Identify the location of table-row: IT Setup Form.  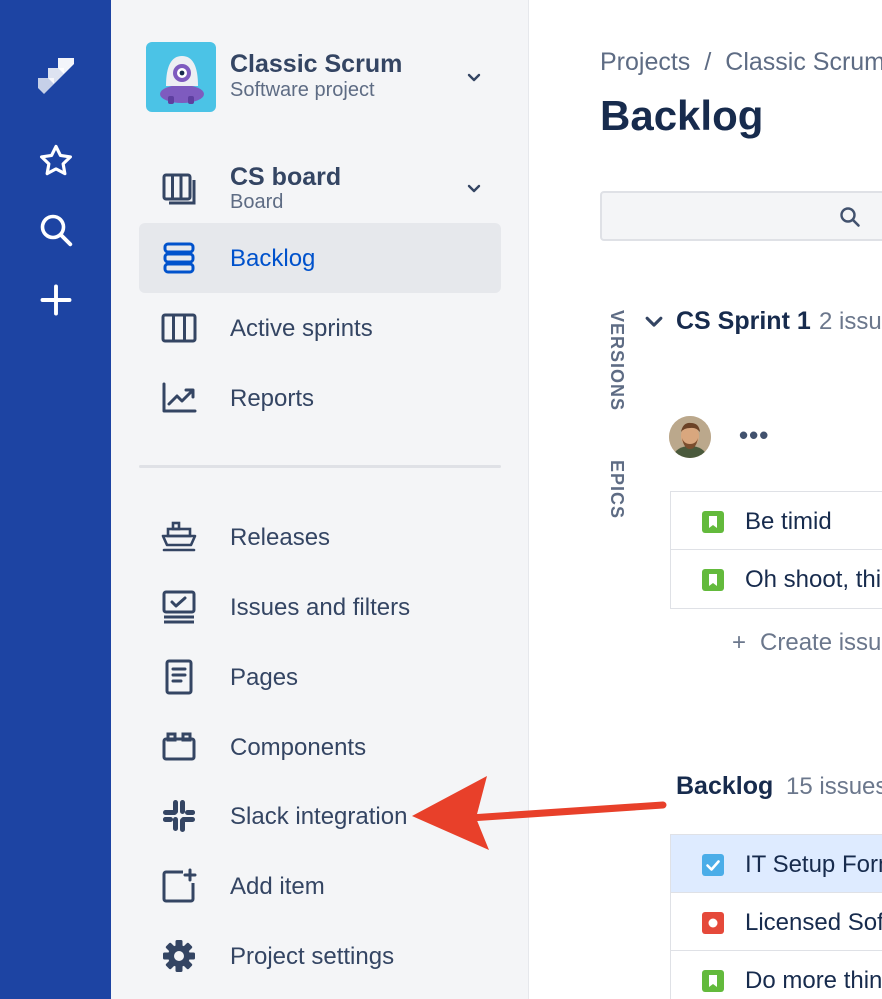
(776, 864).